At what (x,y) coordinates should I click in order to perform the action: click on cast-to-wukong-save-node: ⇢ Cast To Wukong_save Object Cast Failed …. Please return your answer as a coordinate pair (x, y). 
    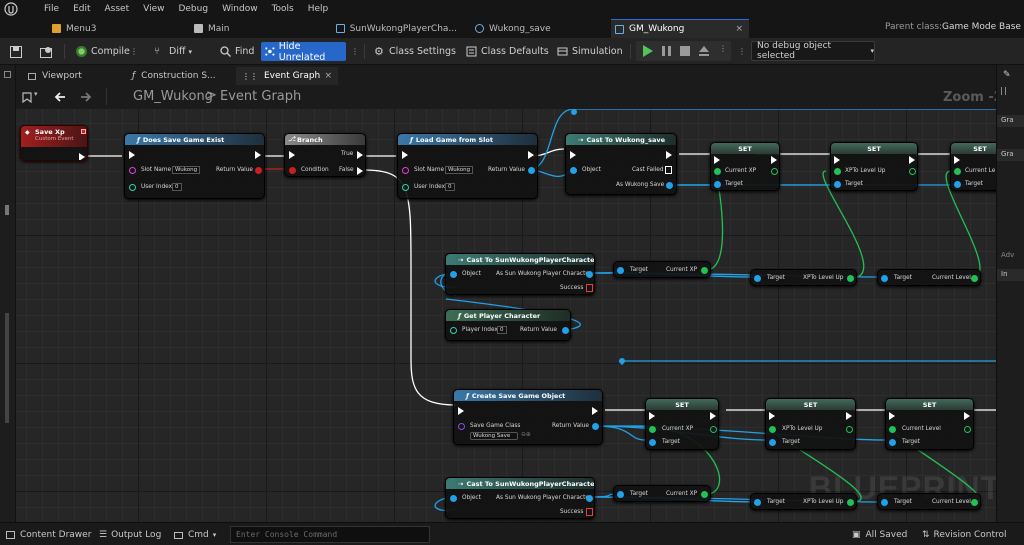
    Looking at the image, I should click on (621, 164).